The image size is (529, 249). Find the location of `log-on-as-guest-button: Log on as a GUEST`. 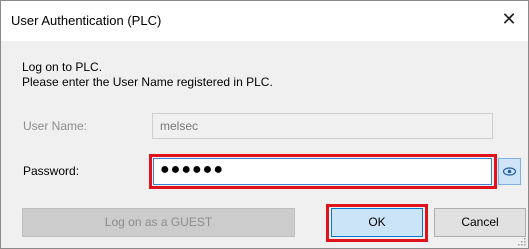

log-on-as-guest-button: Log on as a GUEST is located at coordinates (158, 222).